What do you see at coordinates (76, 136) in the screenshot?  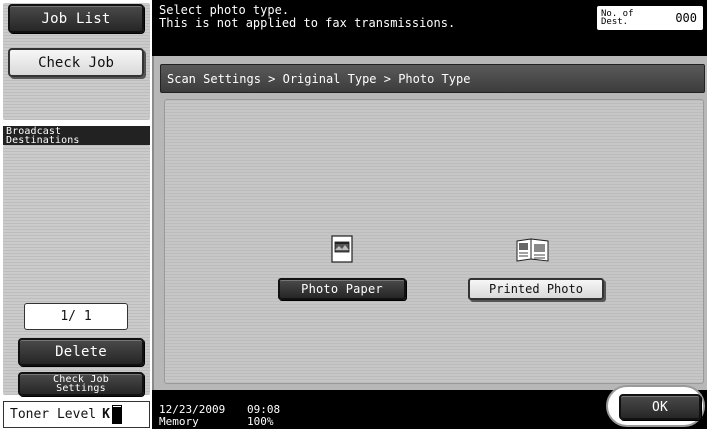 I see `broadcast-destinations-header: Broadcast Destinations` at bounding box center [76, 136].